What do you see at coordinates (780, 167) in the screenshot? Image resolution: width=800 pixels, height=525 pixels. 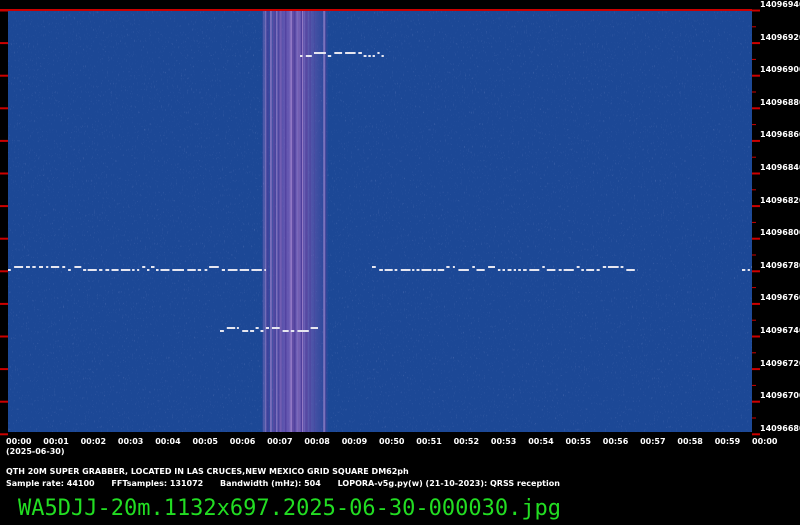 I see `frequency-label: 14096840` at bounding box center [780, 167].